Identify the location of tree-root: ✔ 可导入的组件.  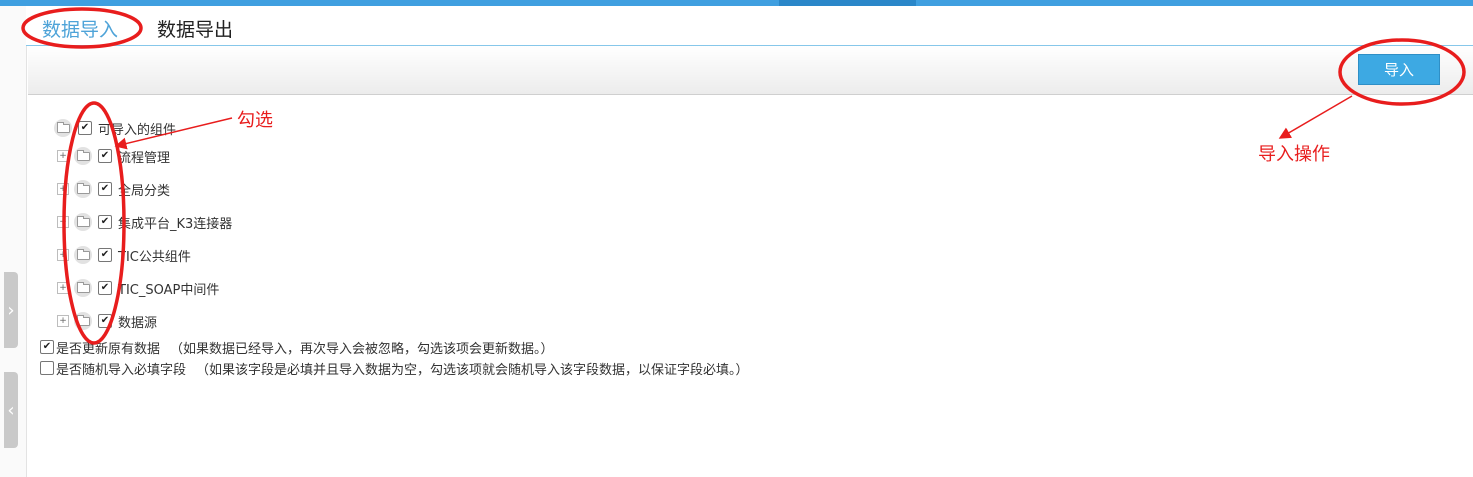
(115, 128).